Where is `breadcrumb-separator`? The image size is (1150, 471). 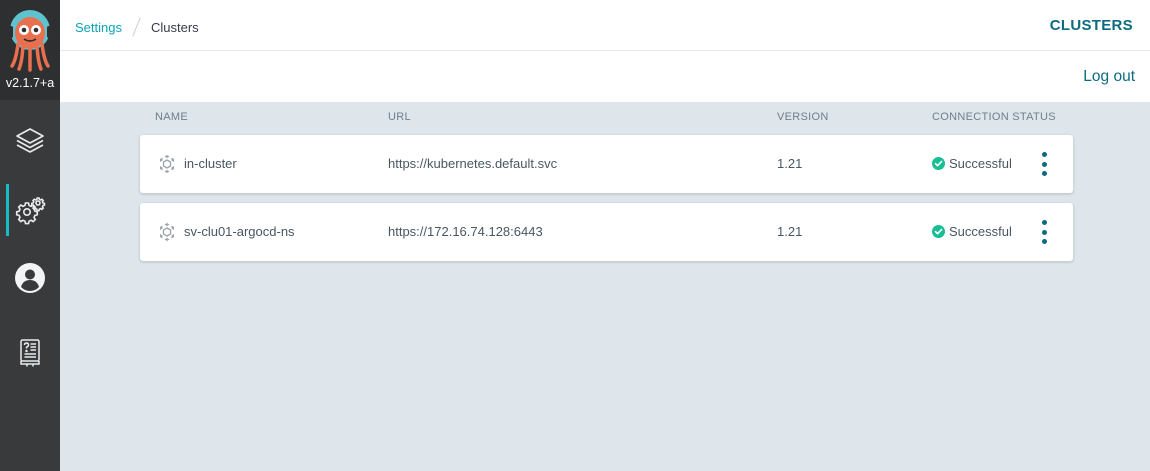 breadcrumb-separator is located at coordinates (136, 27).